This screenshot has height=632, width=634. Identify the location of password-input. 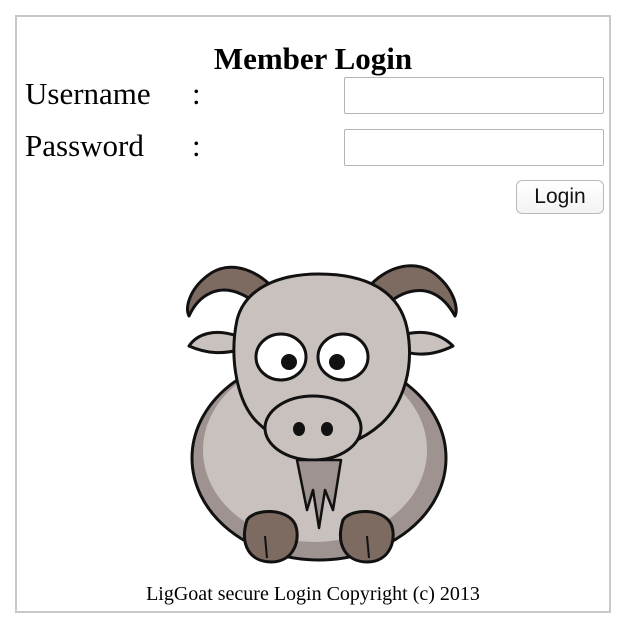
(474, 147).